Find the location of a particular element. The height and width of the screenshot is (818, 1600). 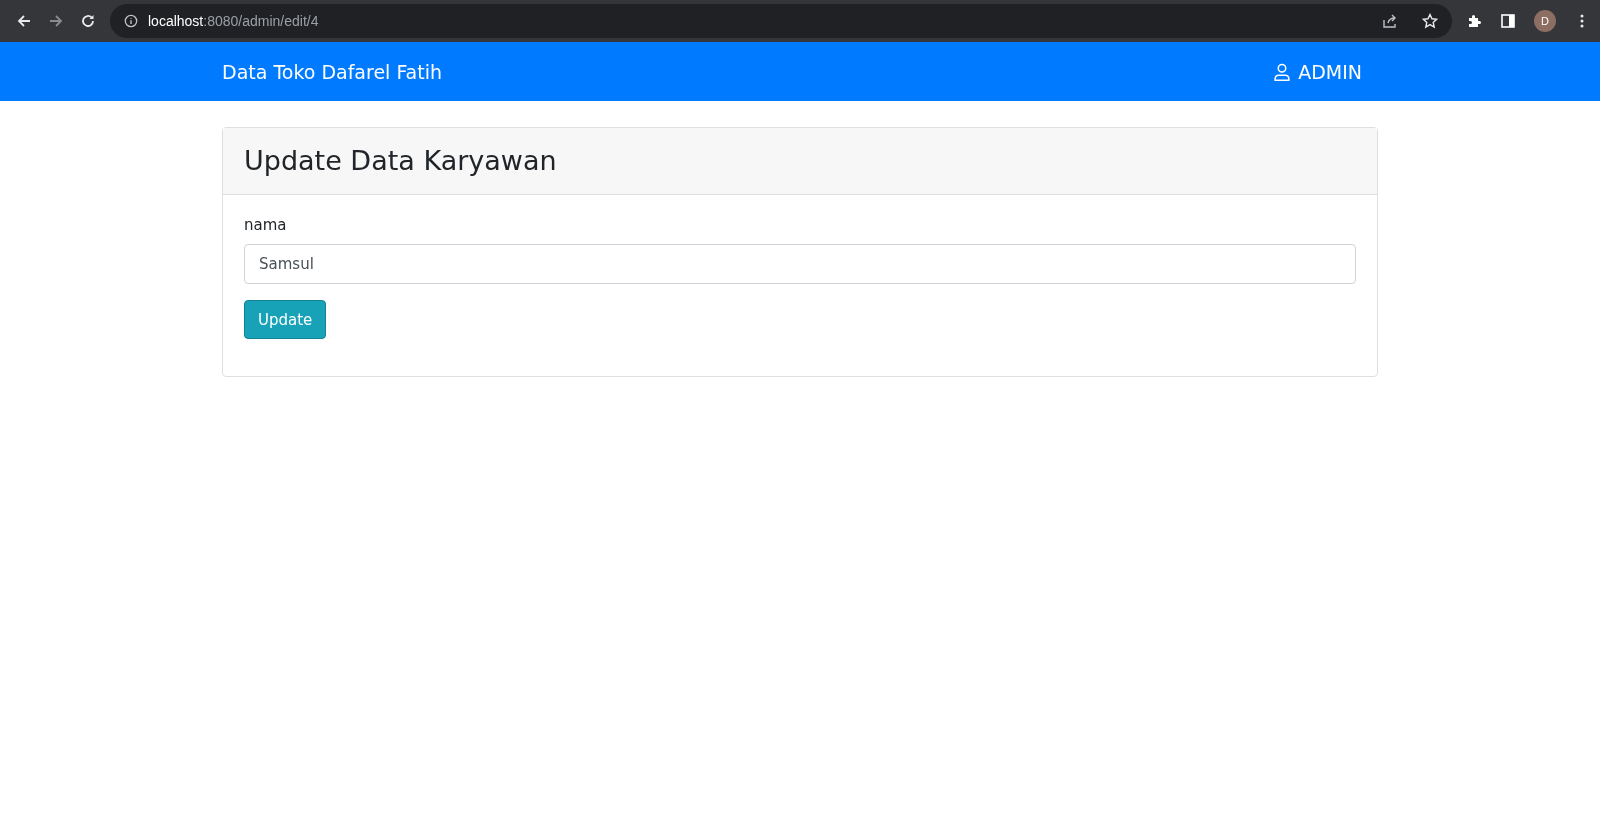

info-icon is located at coordinates (131, 21).